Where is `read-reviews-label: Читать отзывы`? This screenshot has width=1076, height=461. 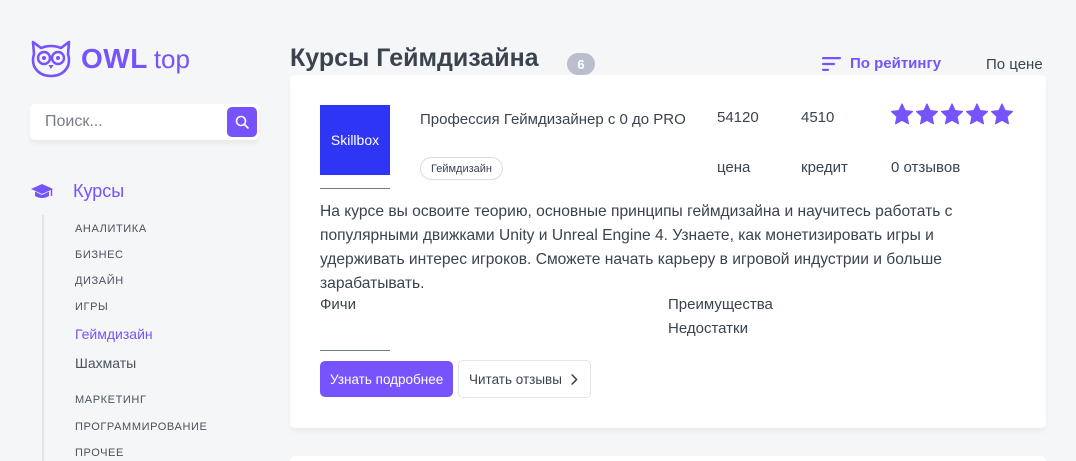
read-reviews-label: Читать отзывы is located at coordinates (515, 379).